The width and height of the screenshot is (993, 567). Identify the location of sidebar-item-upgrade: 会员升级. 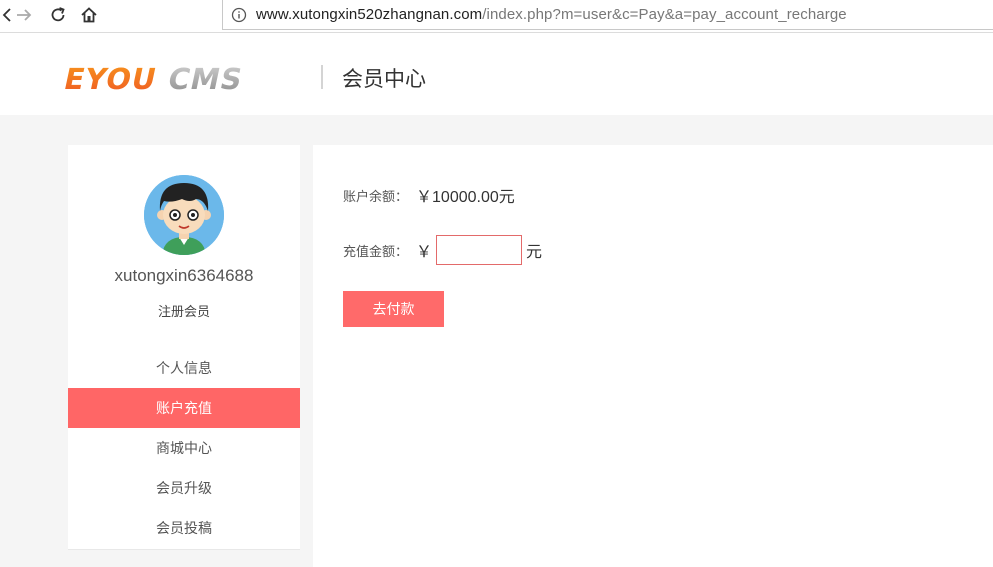
(184, 488).